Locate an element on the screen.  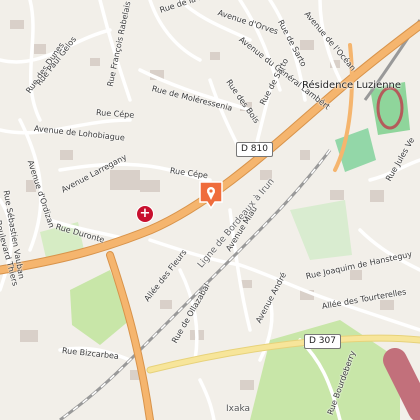
hospital-icon: + is located at coordinates (145, 214).